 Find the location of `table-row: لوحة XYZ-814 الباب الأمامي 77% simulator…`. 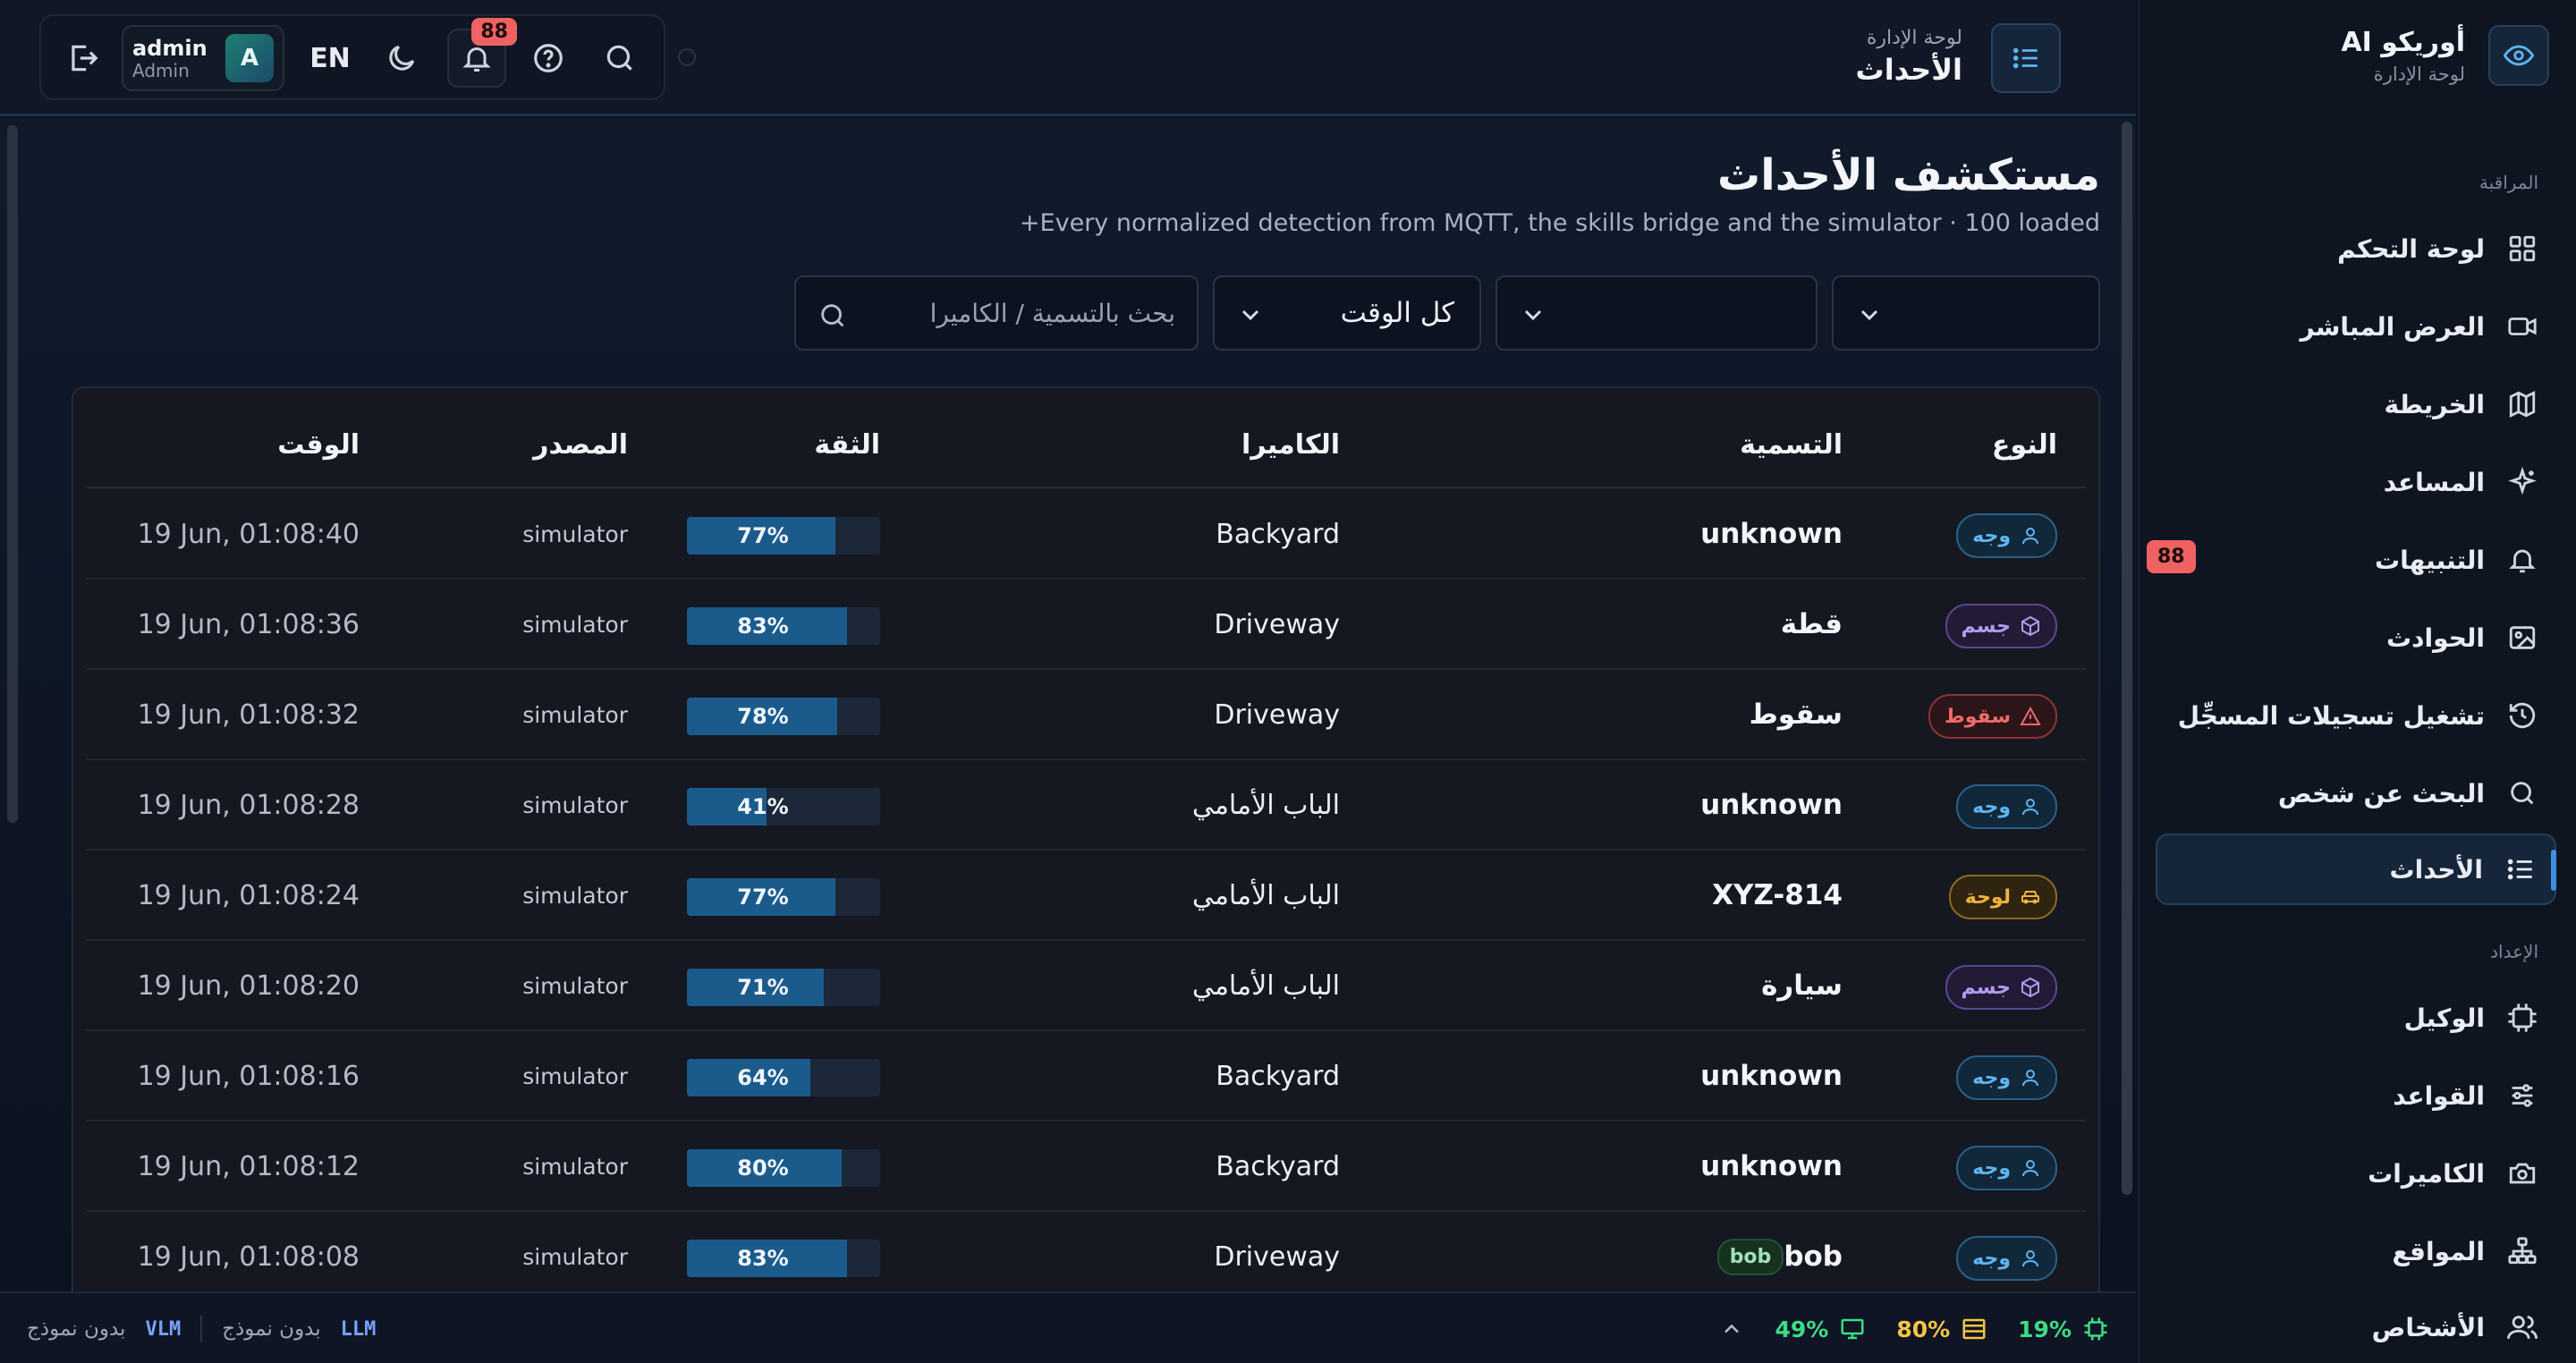

table-row: لوحة XYZ-814 الباب الأمامي 77% simulator… is located at coordinates (1086, 896).